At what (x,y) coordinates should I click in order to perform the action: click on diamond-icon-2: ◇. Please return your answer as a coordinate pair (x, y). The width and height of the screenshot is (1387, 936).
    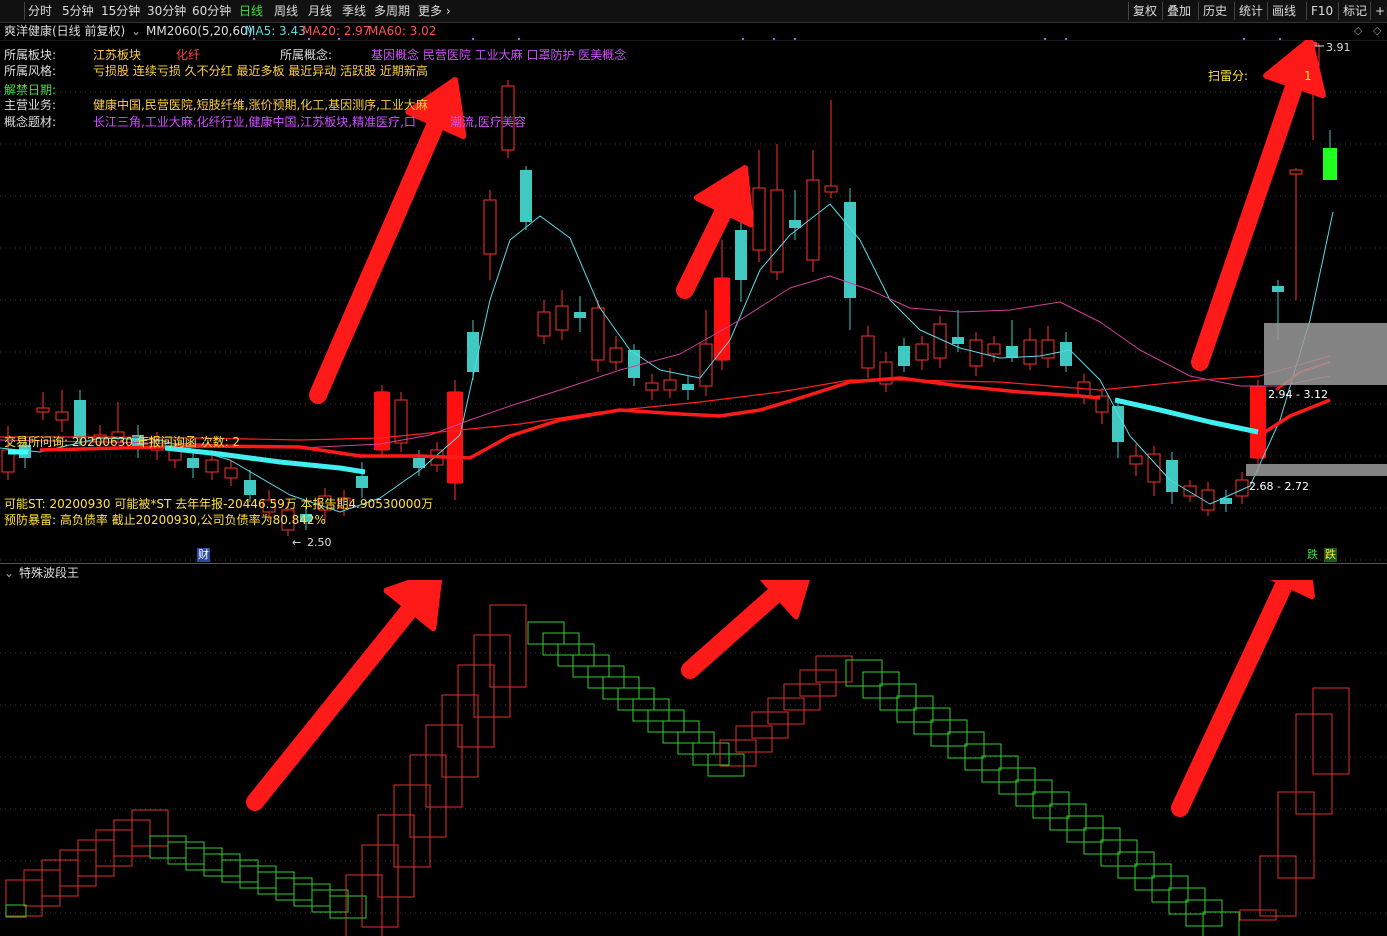
    Looking at the image, I should click on (1377, 31).